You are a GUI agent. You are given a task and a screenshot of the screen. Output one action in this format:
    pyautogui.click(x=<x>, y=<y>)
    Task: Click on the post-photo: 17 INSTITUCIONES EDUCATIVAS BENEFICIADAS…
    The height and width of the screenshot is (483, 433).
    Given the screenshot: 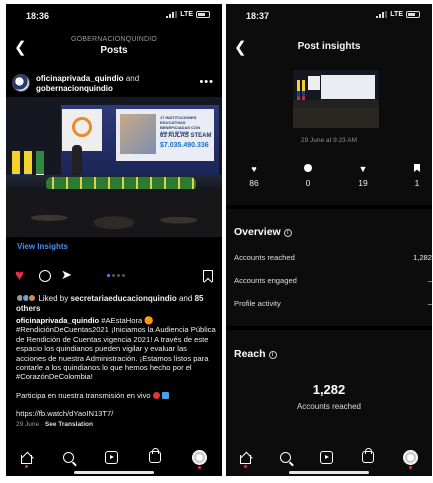 What is the action you would take?
    pyautogui.click(x=114, y=167)
    